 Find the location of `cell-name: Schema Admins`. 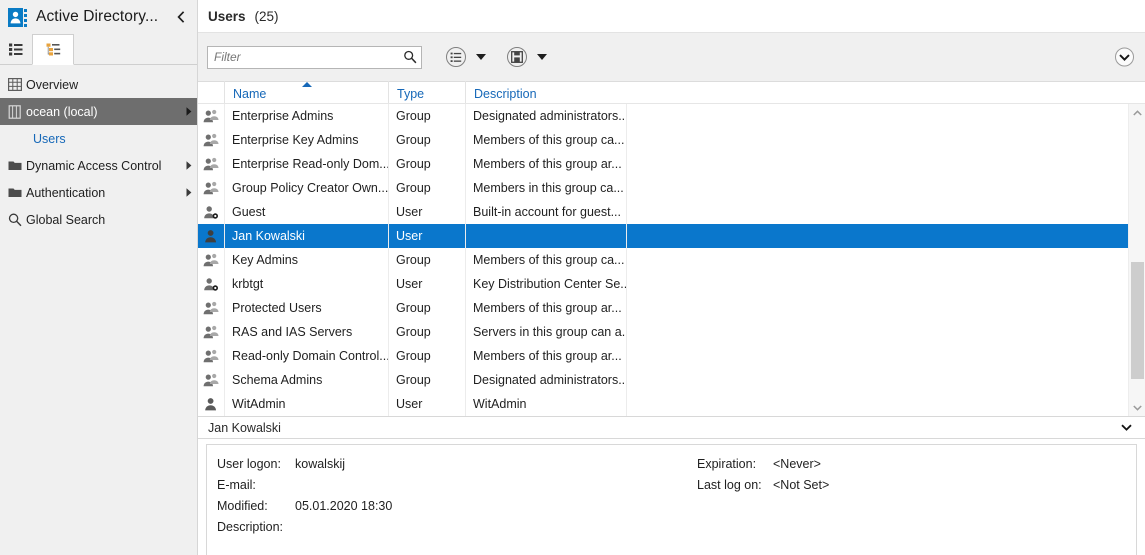

cell-name: Schema Admins is located at coordinates (277, 380).